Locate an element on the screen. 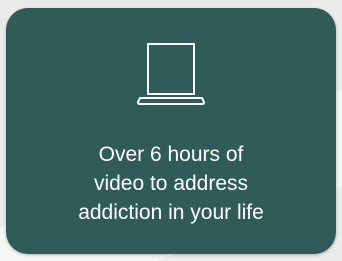 The width and height of the screenshot is (342, 261). laptop-icon is located at coordinates (171, 74).